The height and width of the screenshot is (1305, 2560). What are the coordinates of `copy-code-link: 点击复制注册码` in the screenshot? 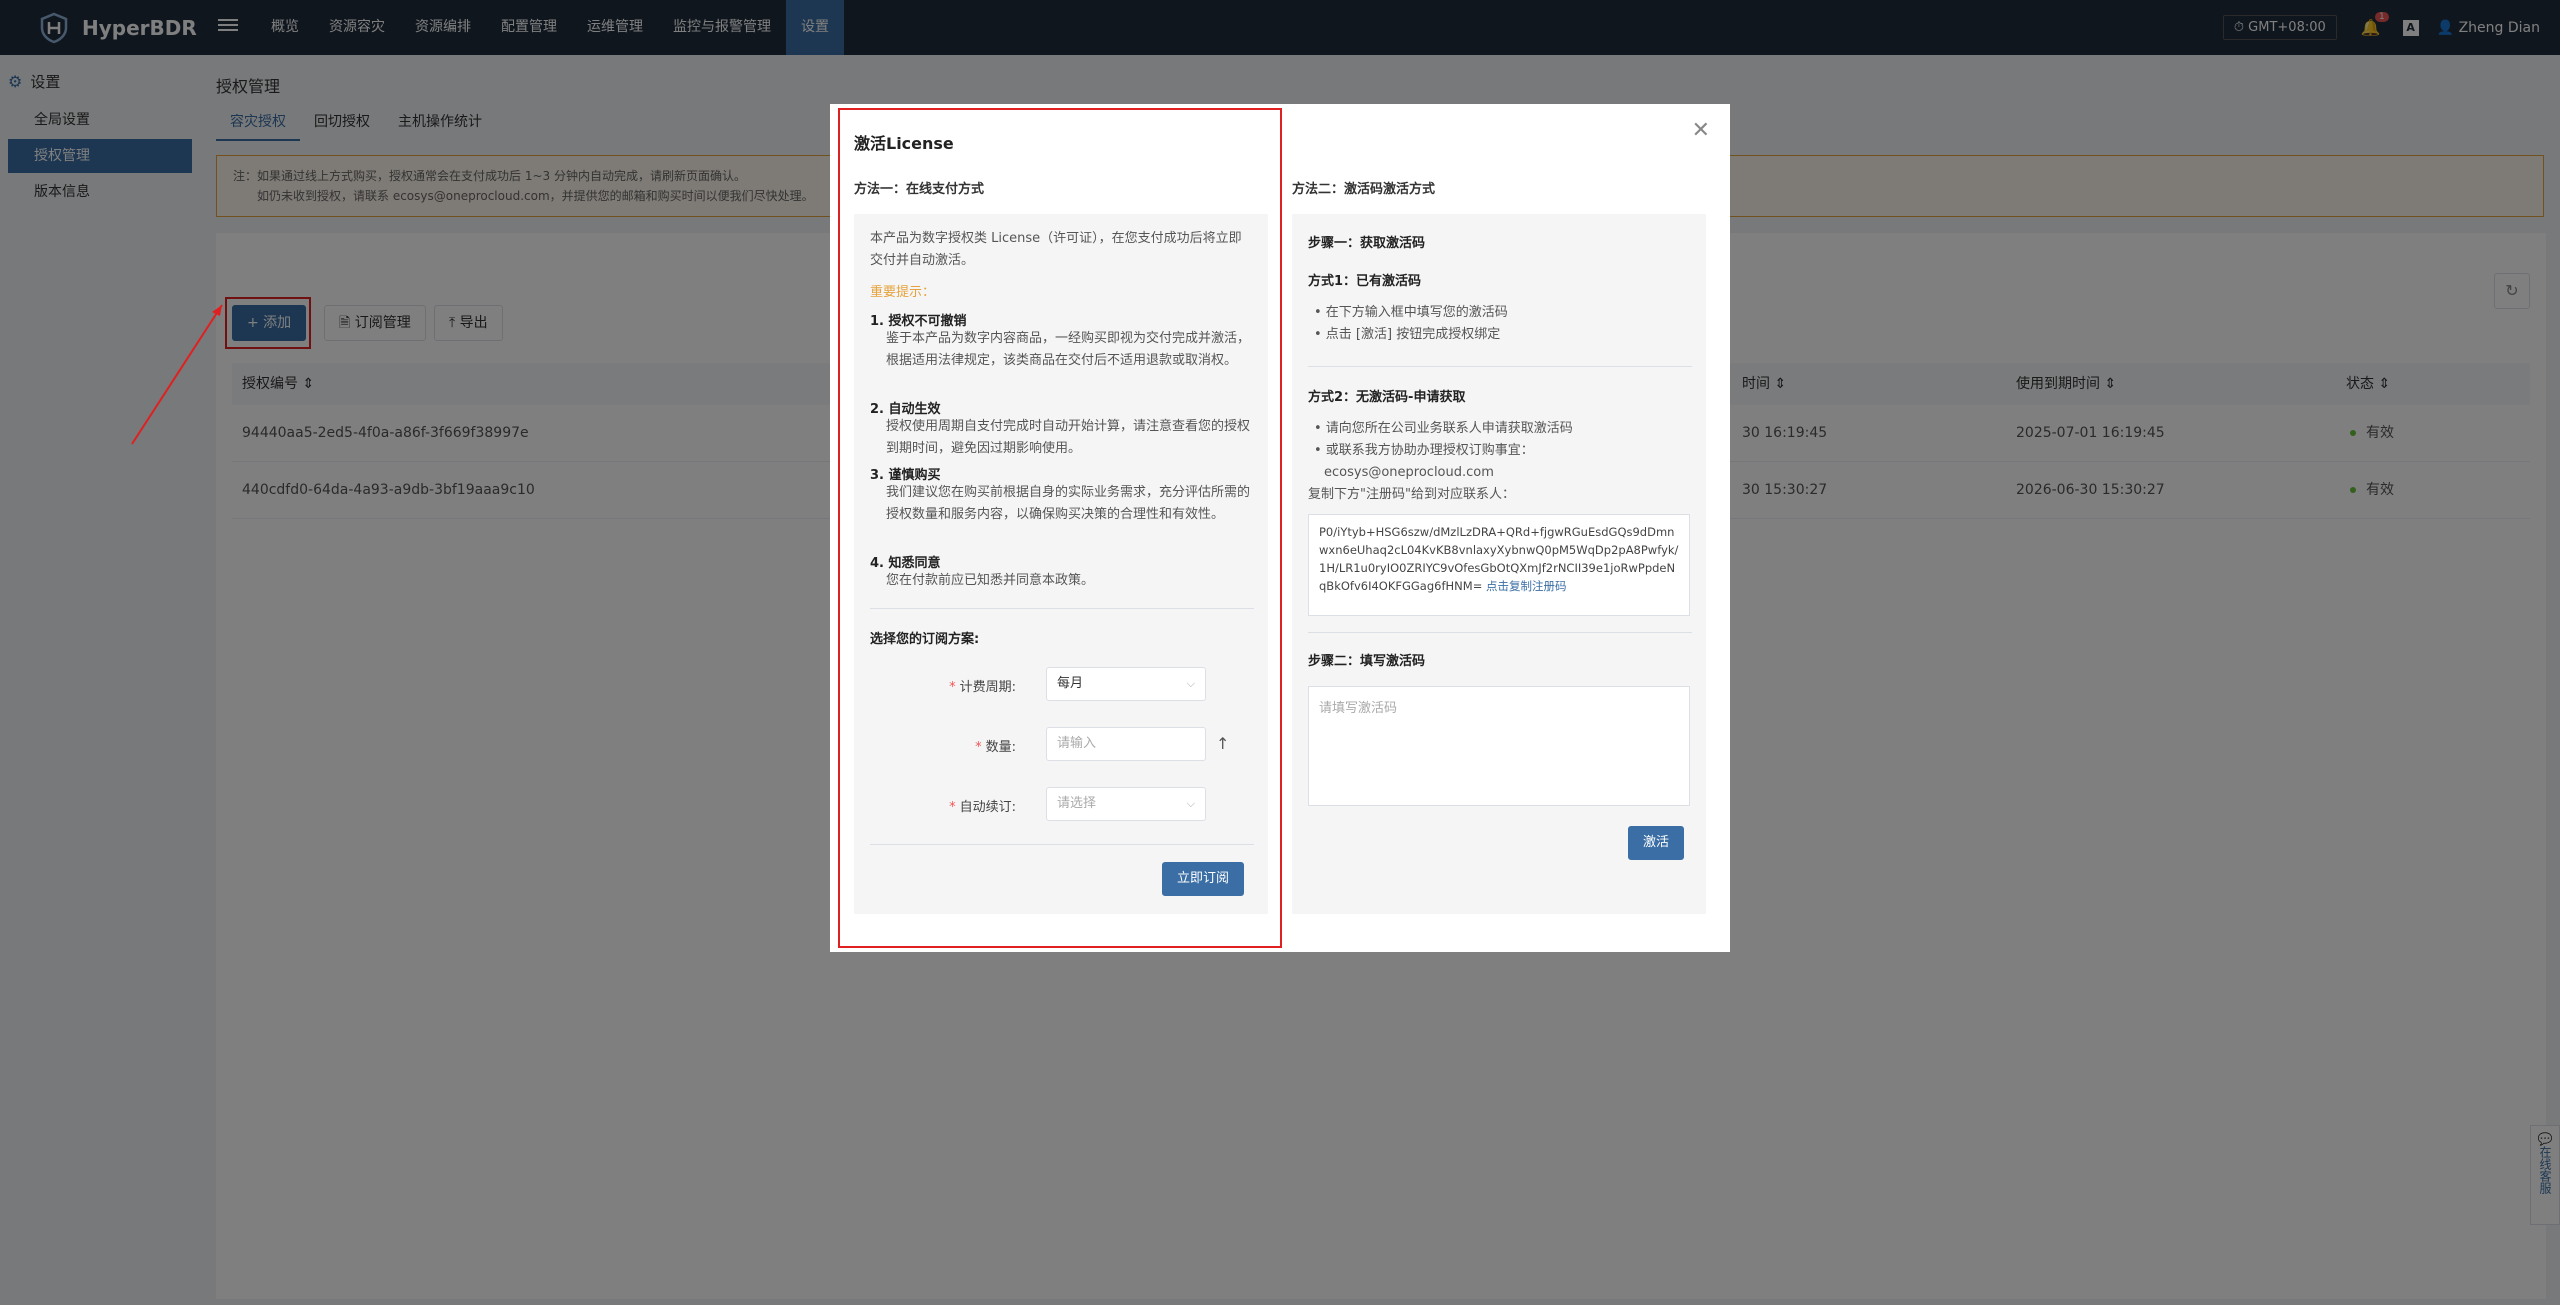 It's located at (1526, 586).